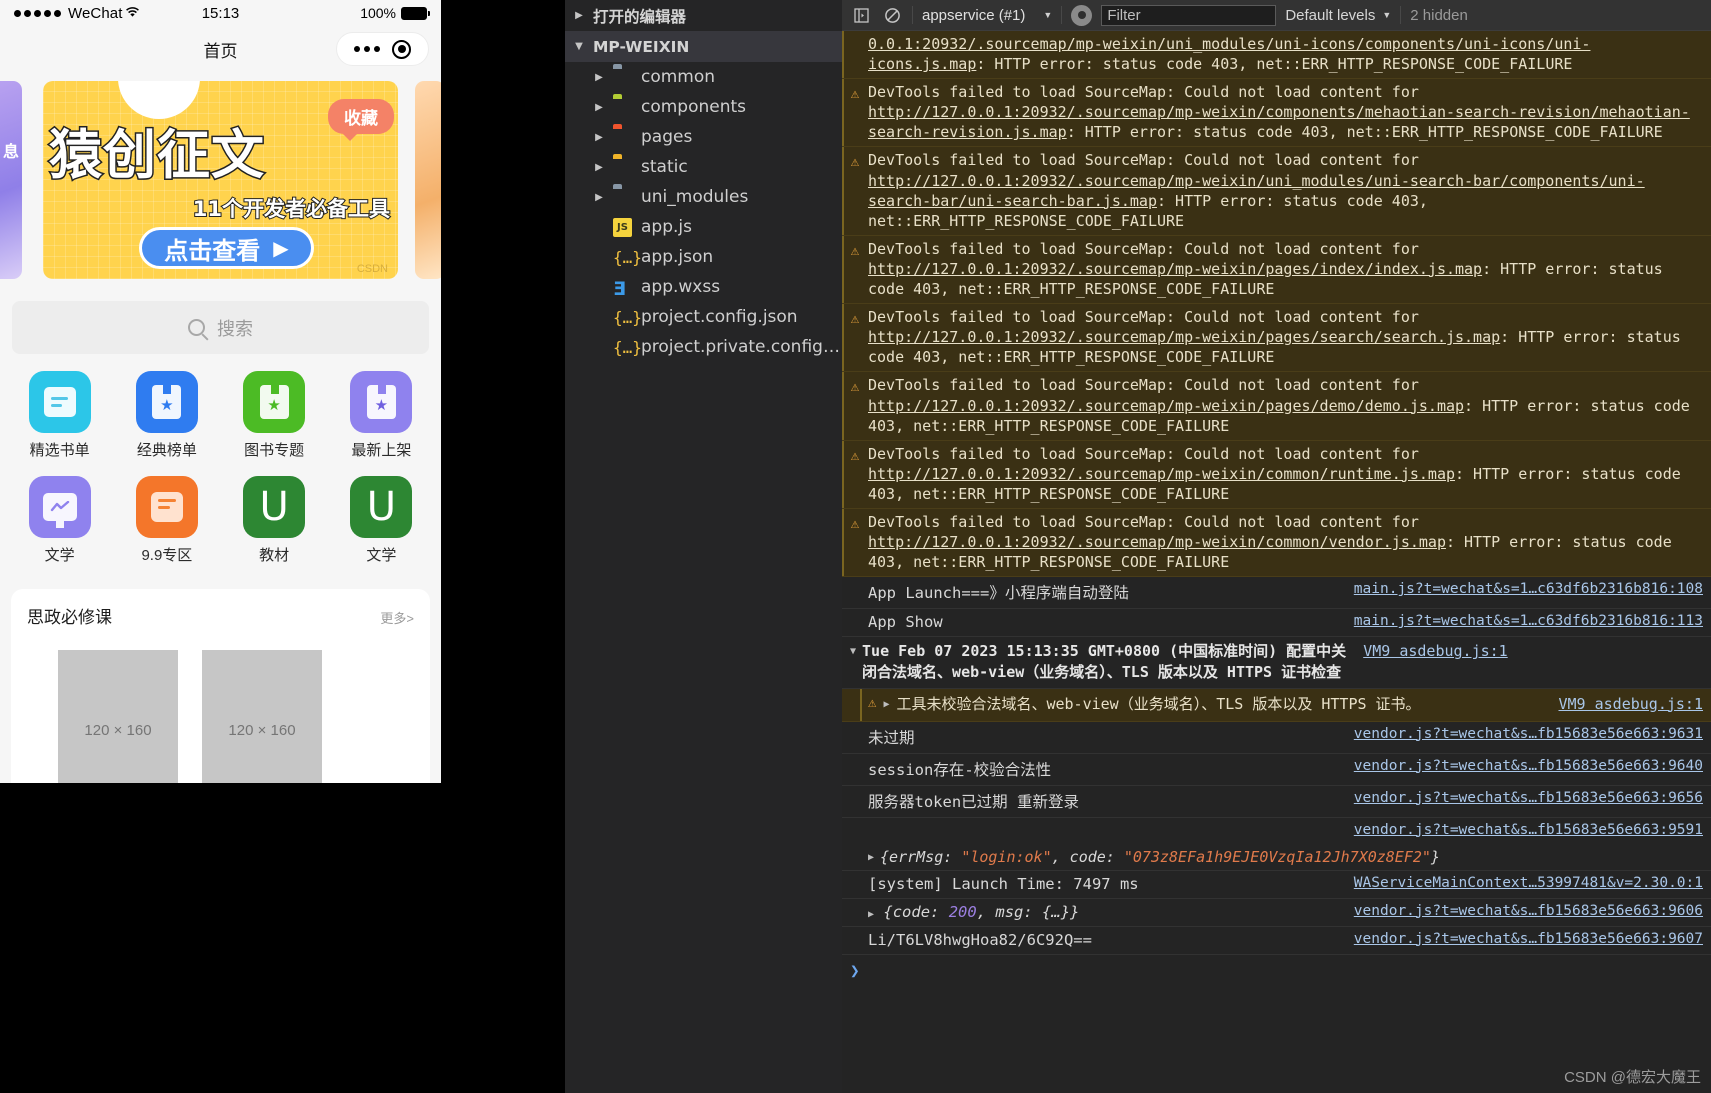  What do you see at coordinates (861, 15) in the screenshot?
I see `console-sidebar-icon` at bounding box center [861, 15].